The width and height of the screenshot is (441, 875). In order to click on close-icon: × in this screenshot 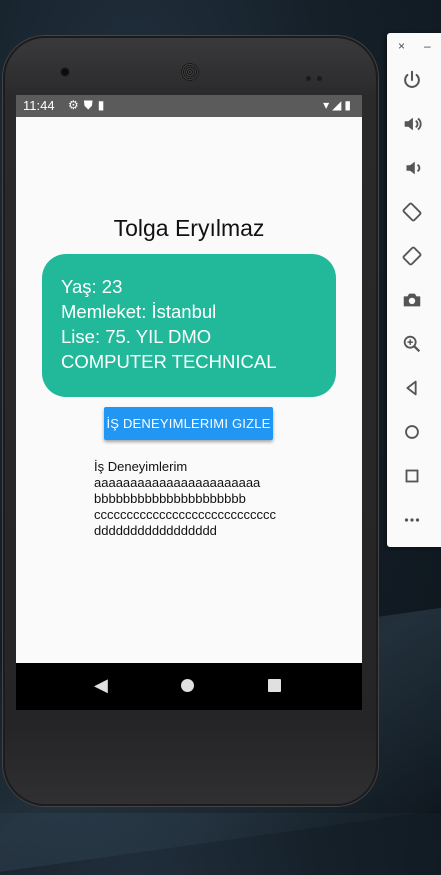, I will do `click(401, 46)`.